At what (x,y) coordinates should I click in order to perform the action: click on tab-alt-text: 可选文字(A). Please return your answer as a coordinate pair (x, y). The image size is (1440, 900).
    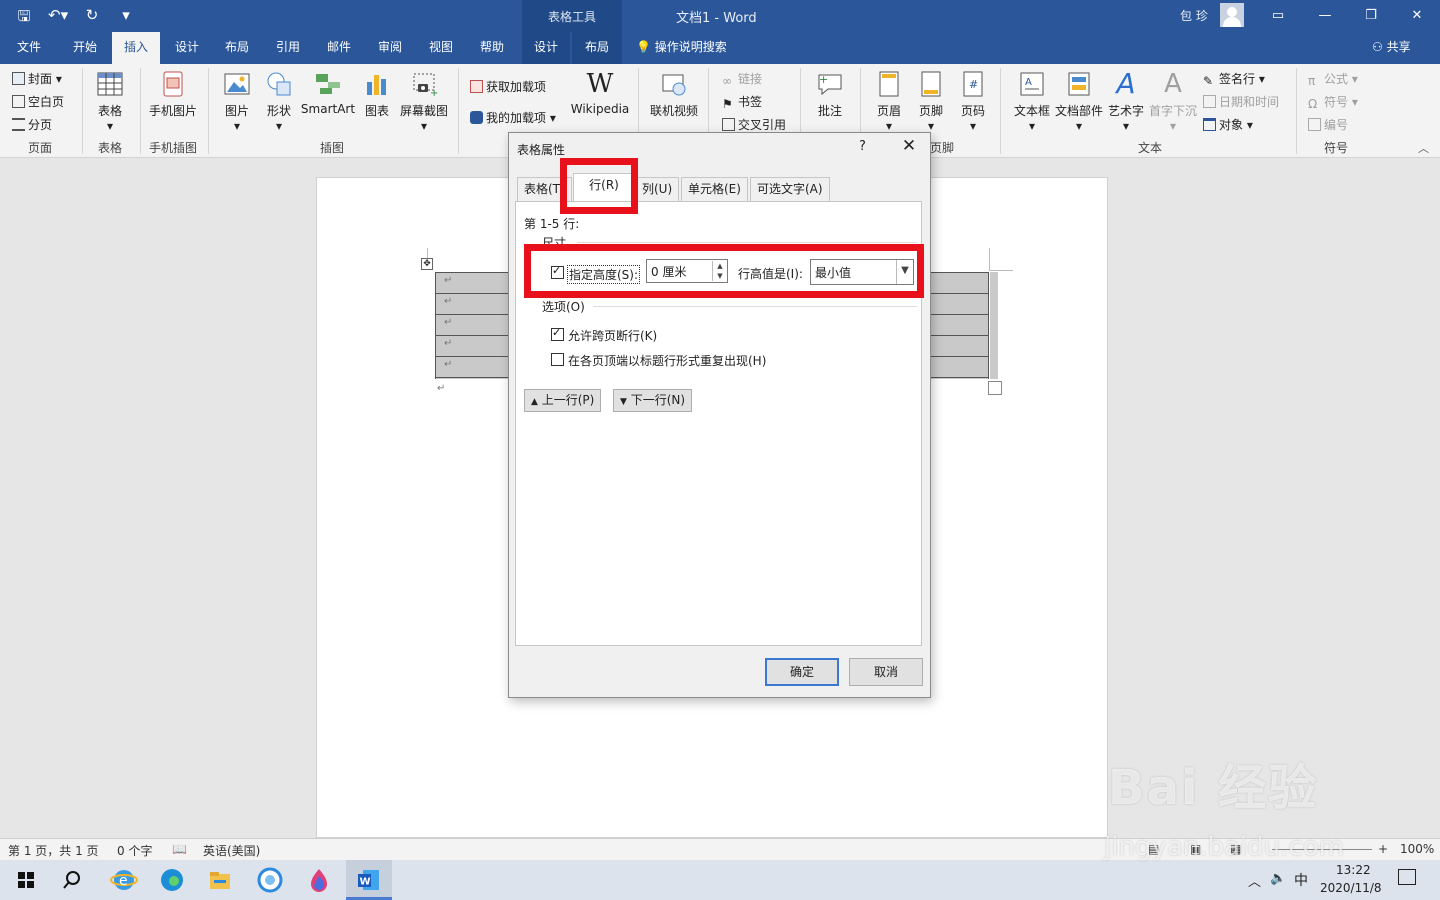
    Looking at the image, I should click on (790, 189).